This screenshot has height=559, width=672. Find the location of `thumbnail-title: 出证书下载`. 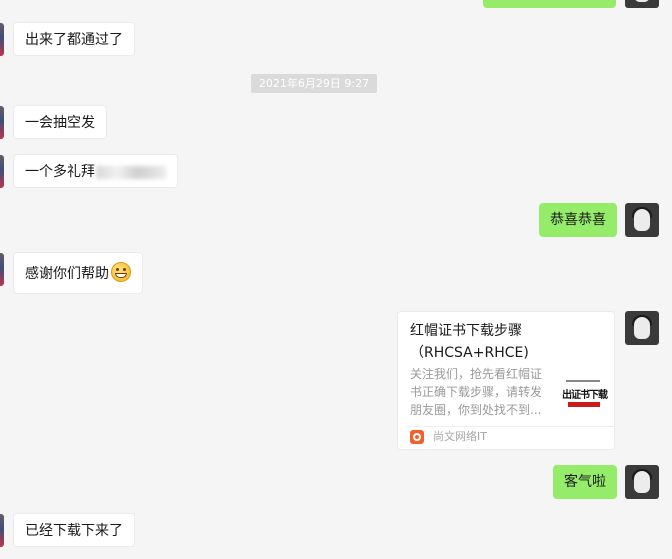

thumbnail-title: 出证书下载 is located at coordinates (585, 395).